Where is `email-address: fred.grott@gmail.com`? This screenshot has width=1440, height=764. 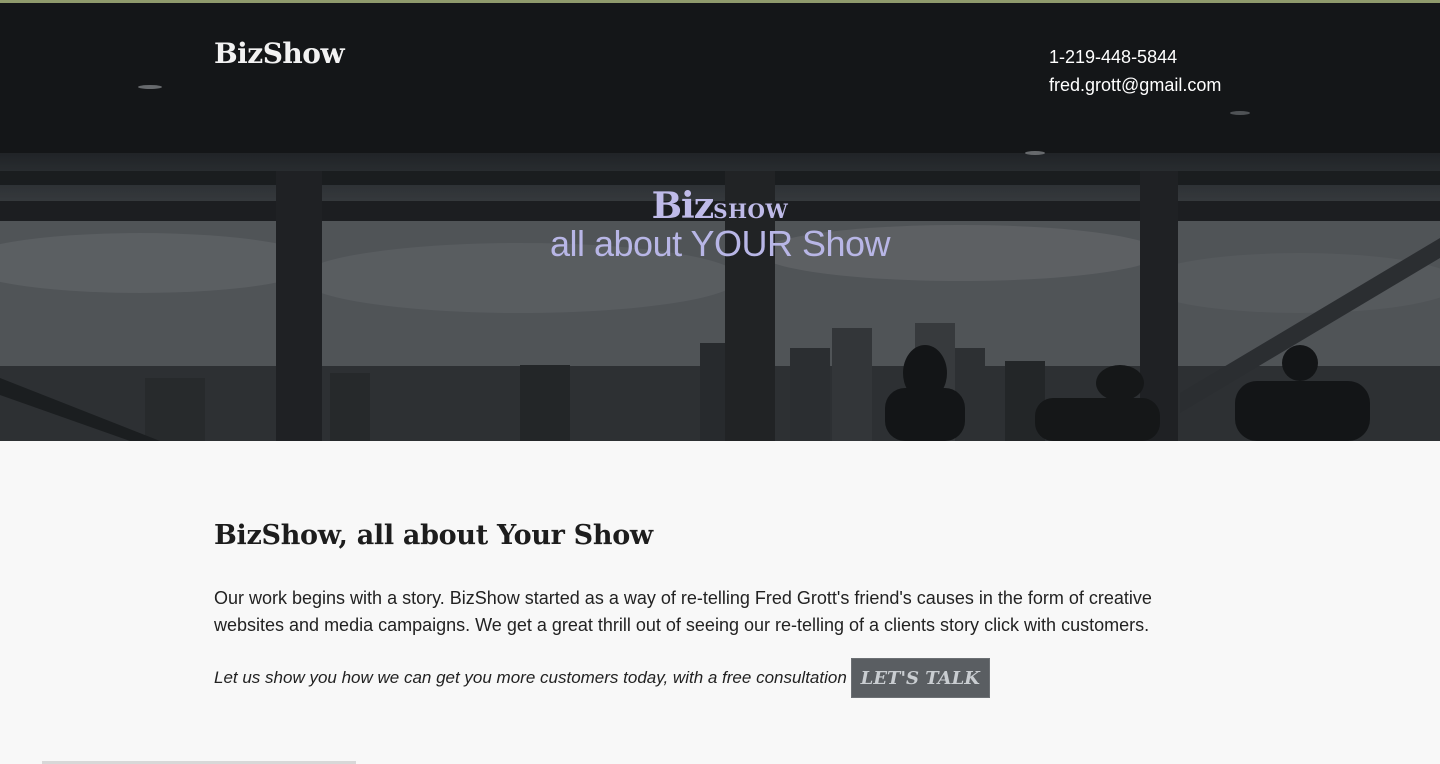
email-address: fred.grott@gmail.com is located at coordinates (1135, 85).